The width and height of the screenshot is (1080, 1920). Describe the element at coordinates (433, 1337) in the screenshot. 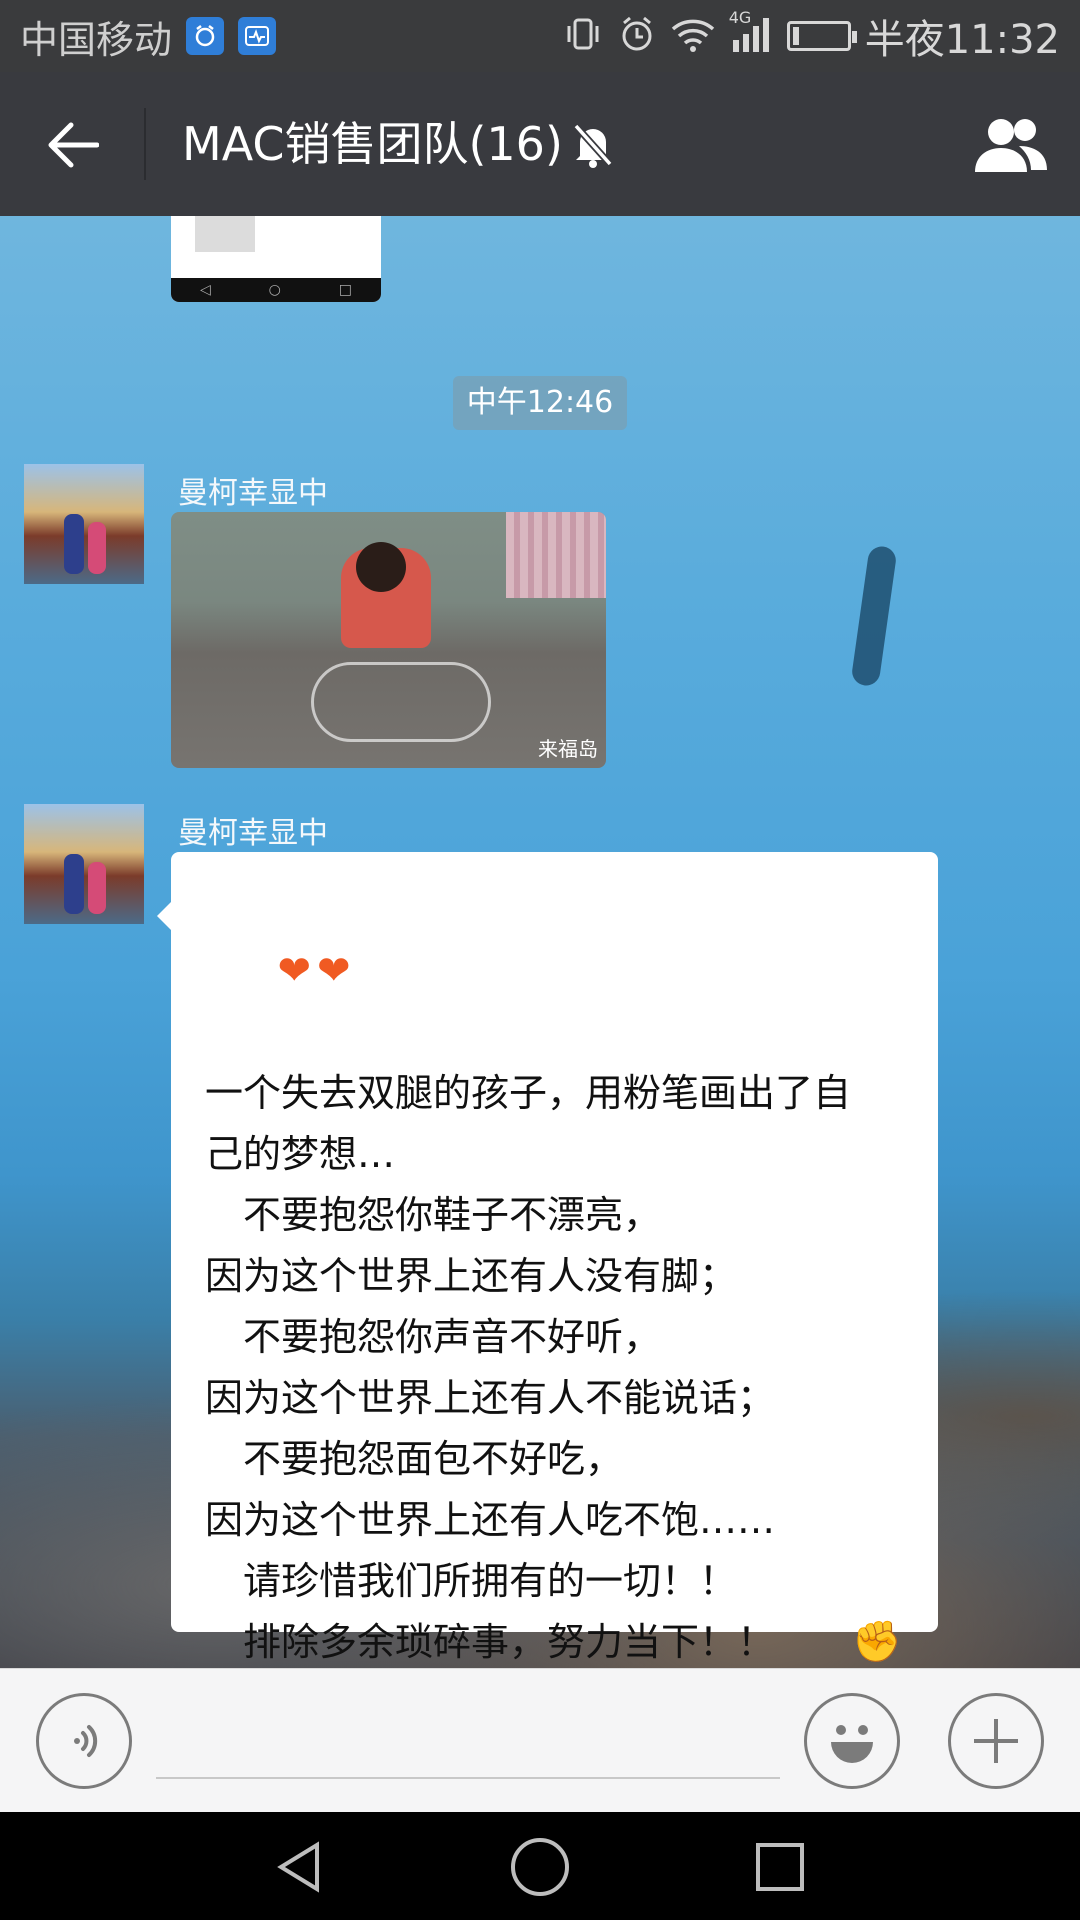

I see `message-line: 不要抱怨你声音不好听，` at that location.